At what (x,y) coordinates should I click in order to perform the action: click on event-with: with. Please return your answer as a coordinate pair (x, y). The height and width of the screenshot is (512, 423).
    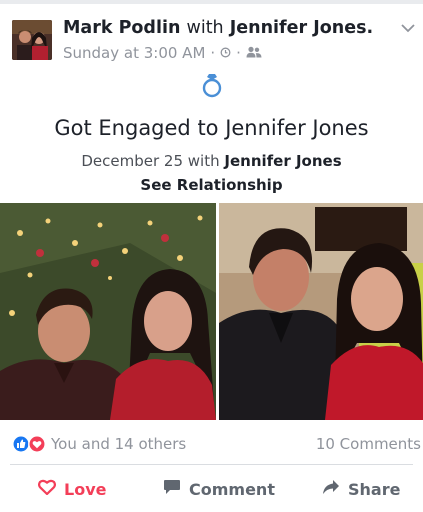
    Looking at the image, I should click on (203, 161).